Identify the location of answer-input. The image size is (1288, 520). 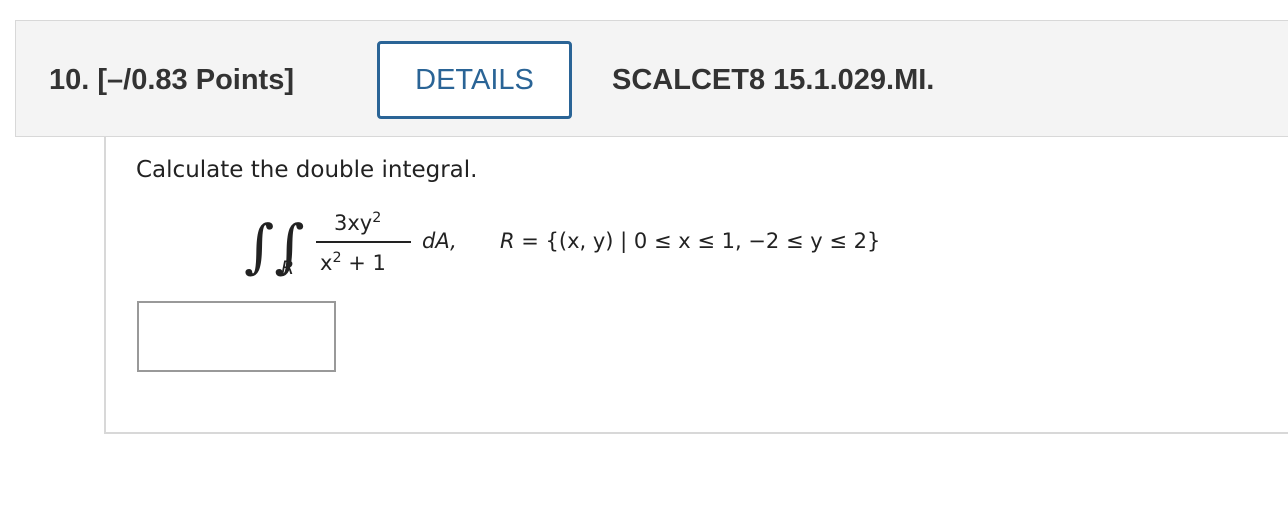
(236, 336).